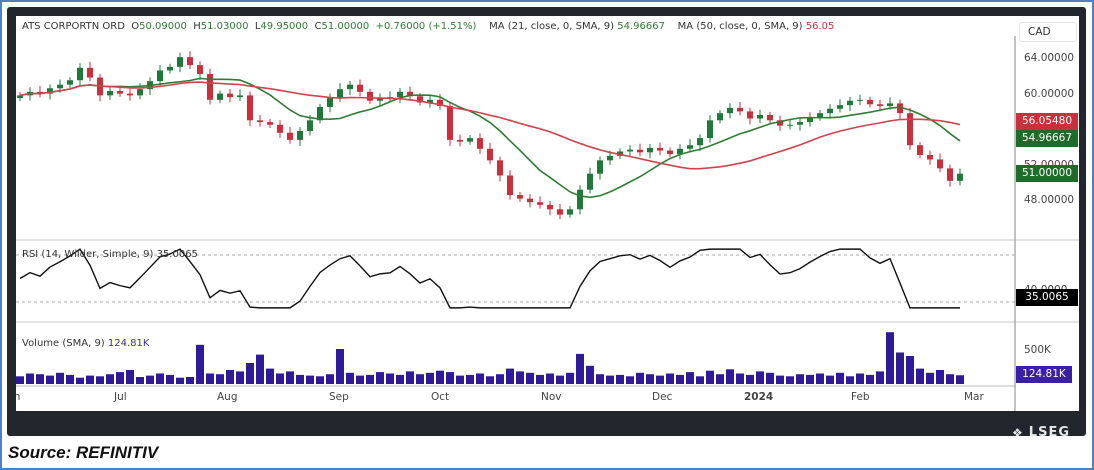 The width and height of the screenshot is (1094, 470). What do you see at coordinates (281, 26) in the screenshot?
I see `low-value: L49.95000` at bounding box center [281, 26].